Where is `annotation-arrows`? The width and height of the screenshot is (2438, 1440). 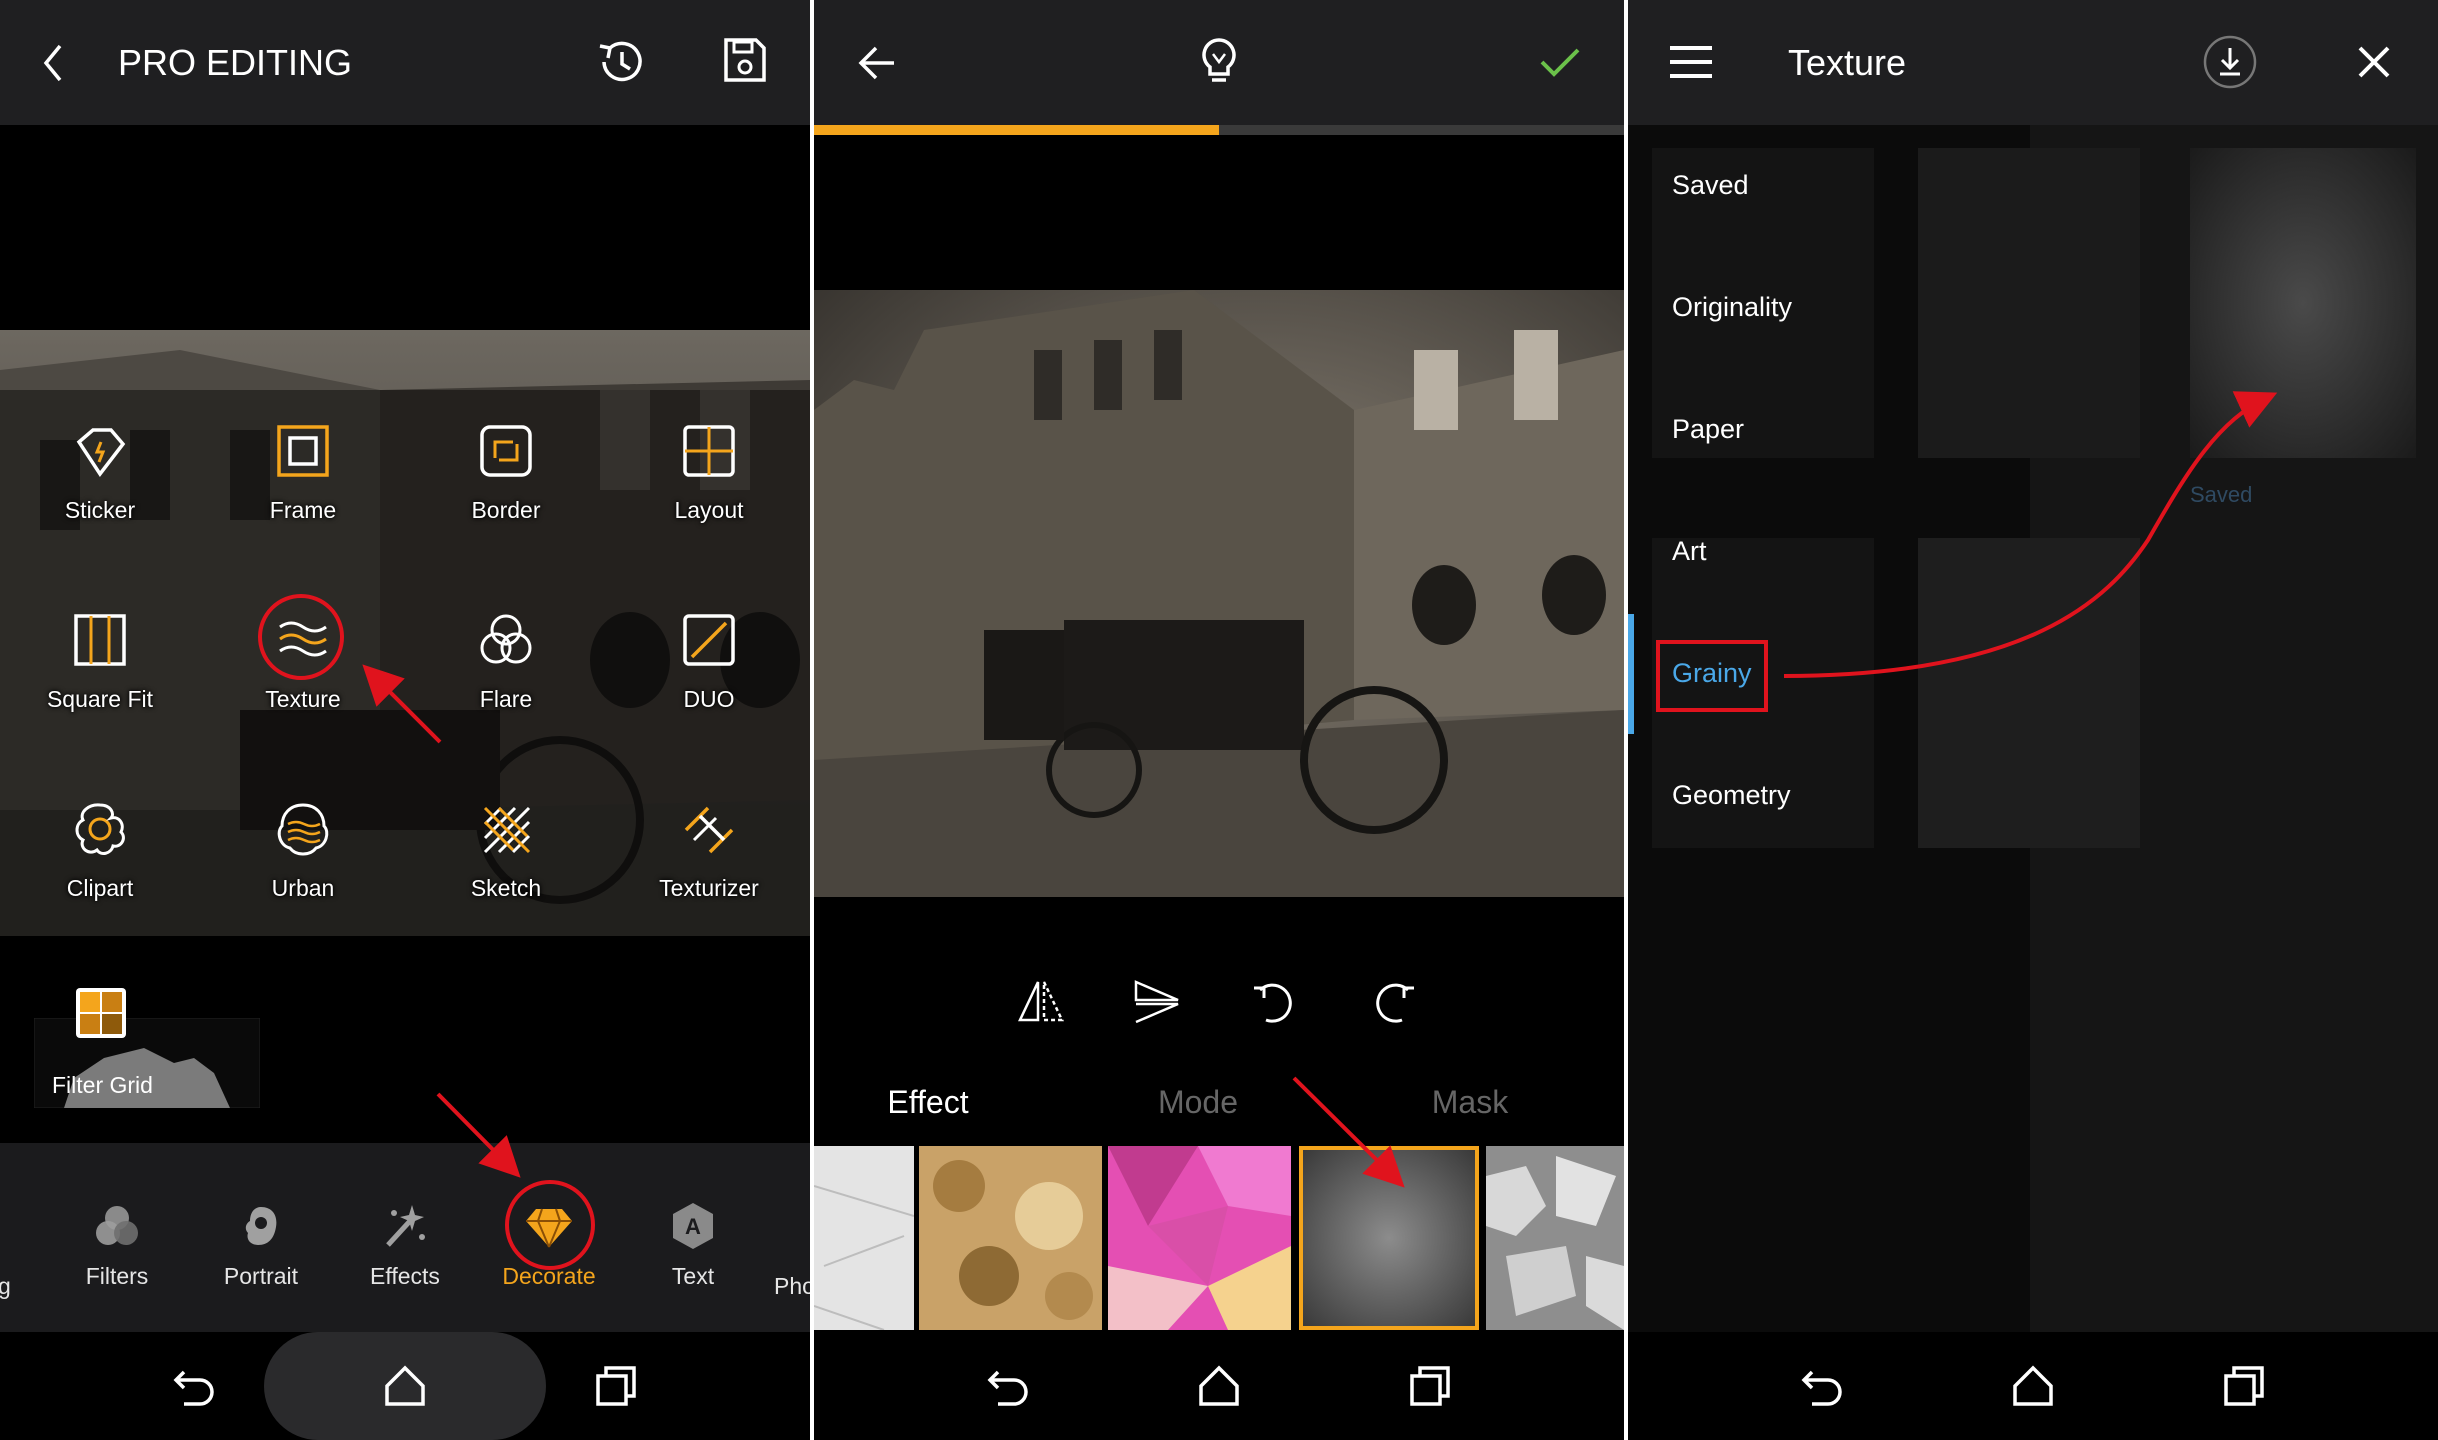
annotation-arrows is located at coordinates (441, 921).